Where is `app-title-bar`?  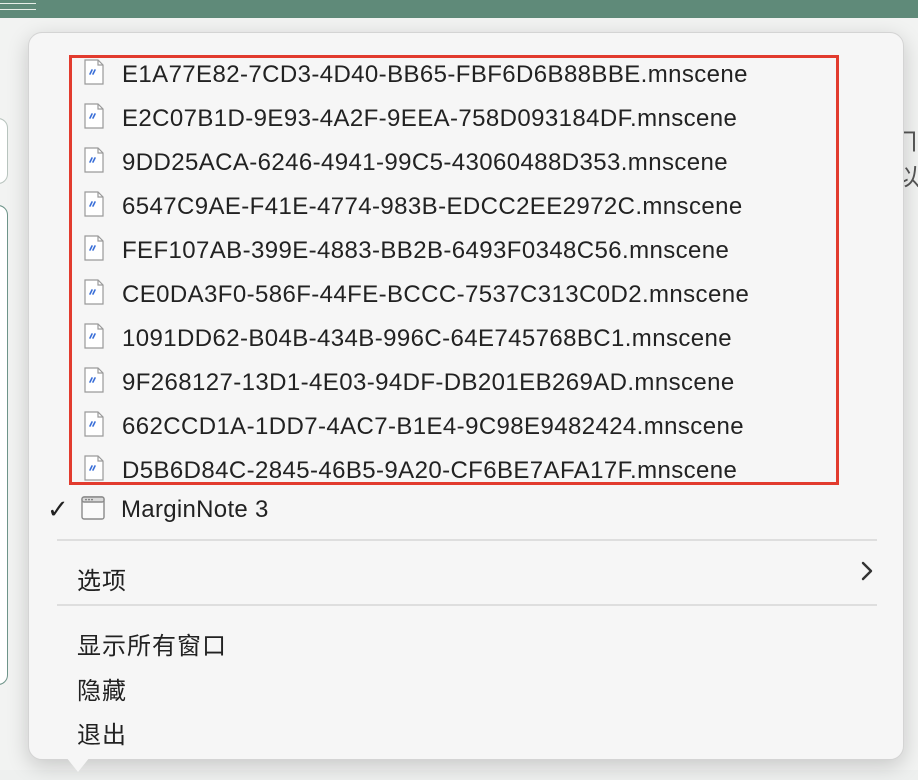
app-title-bar is located at coordinates (459, 9).